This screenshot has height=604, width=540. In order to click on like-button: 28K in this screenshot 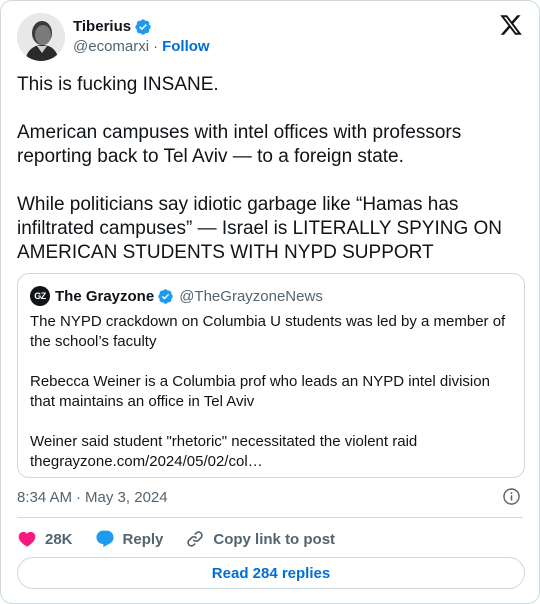, I will do `click(45, 539)`.